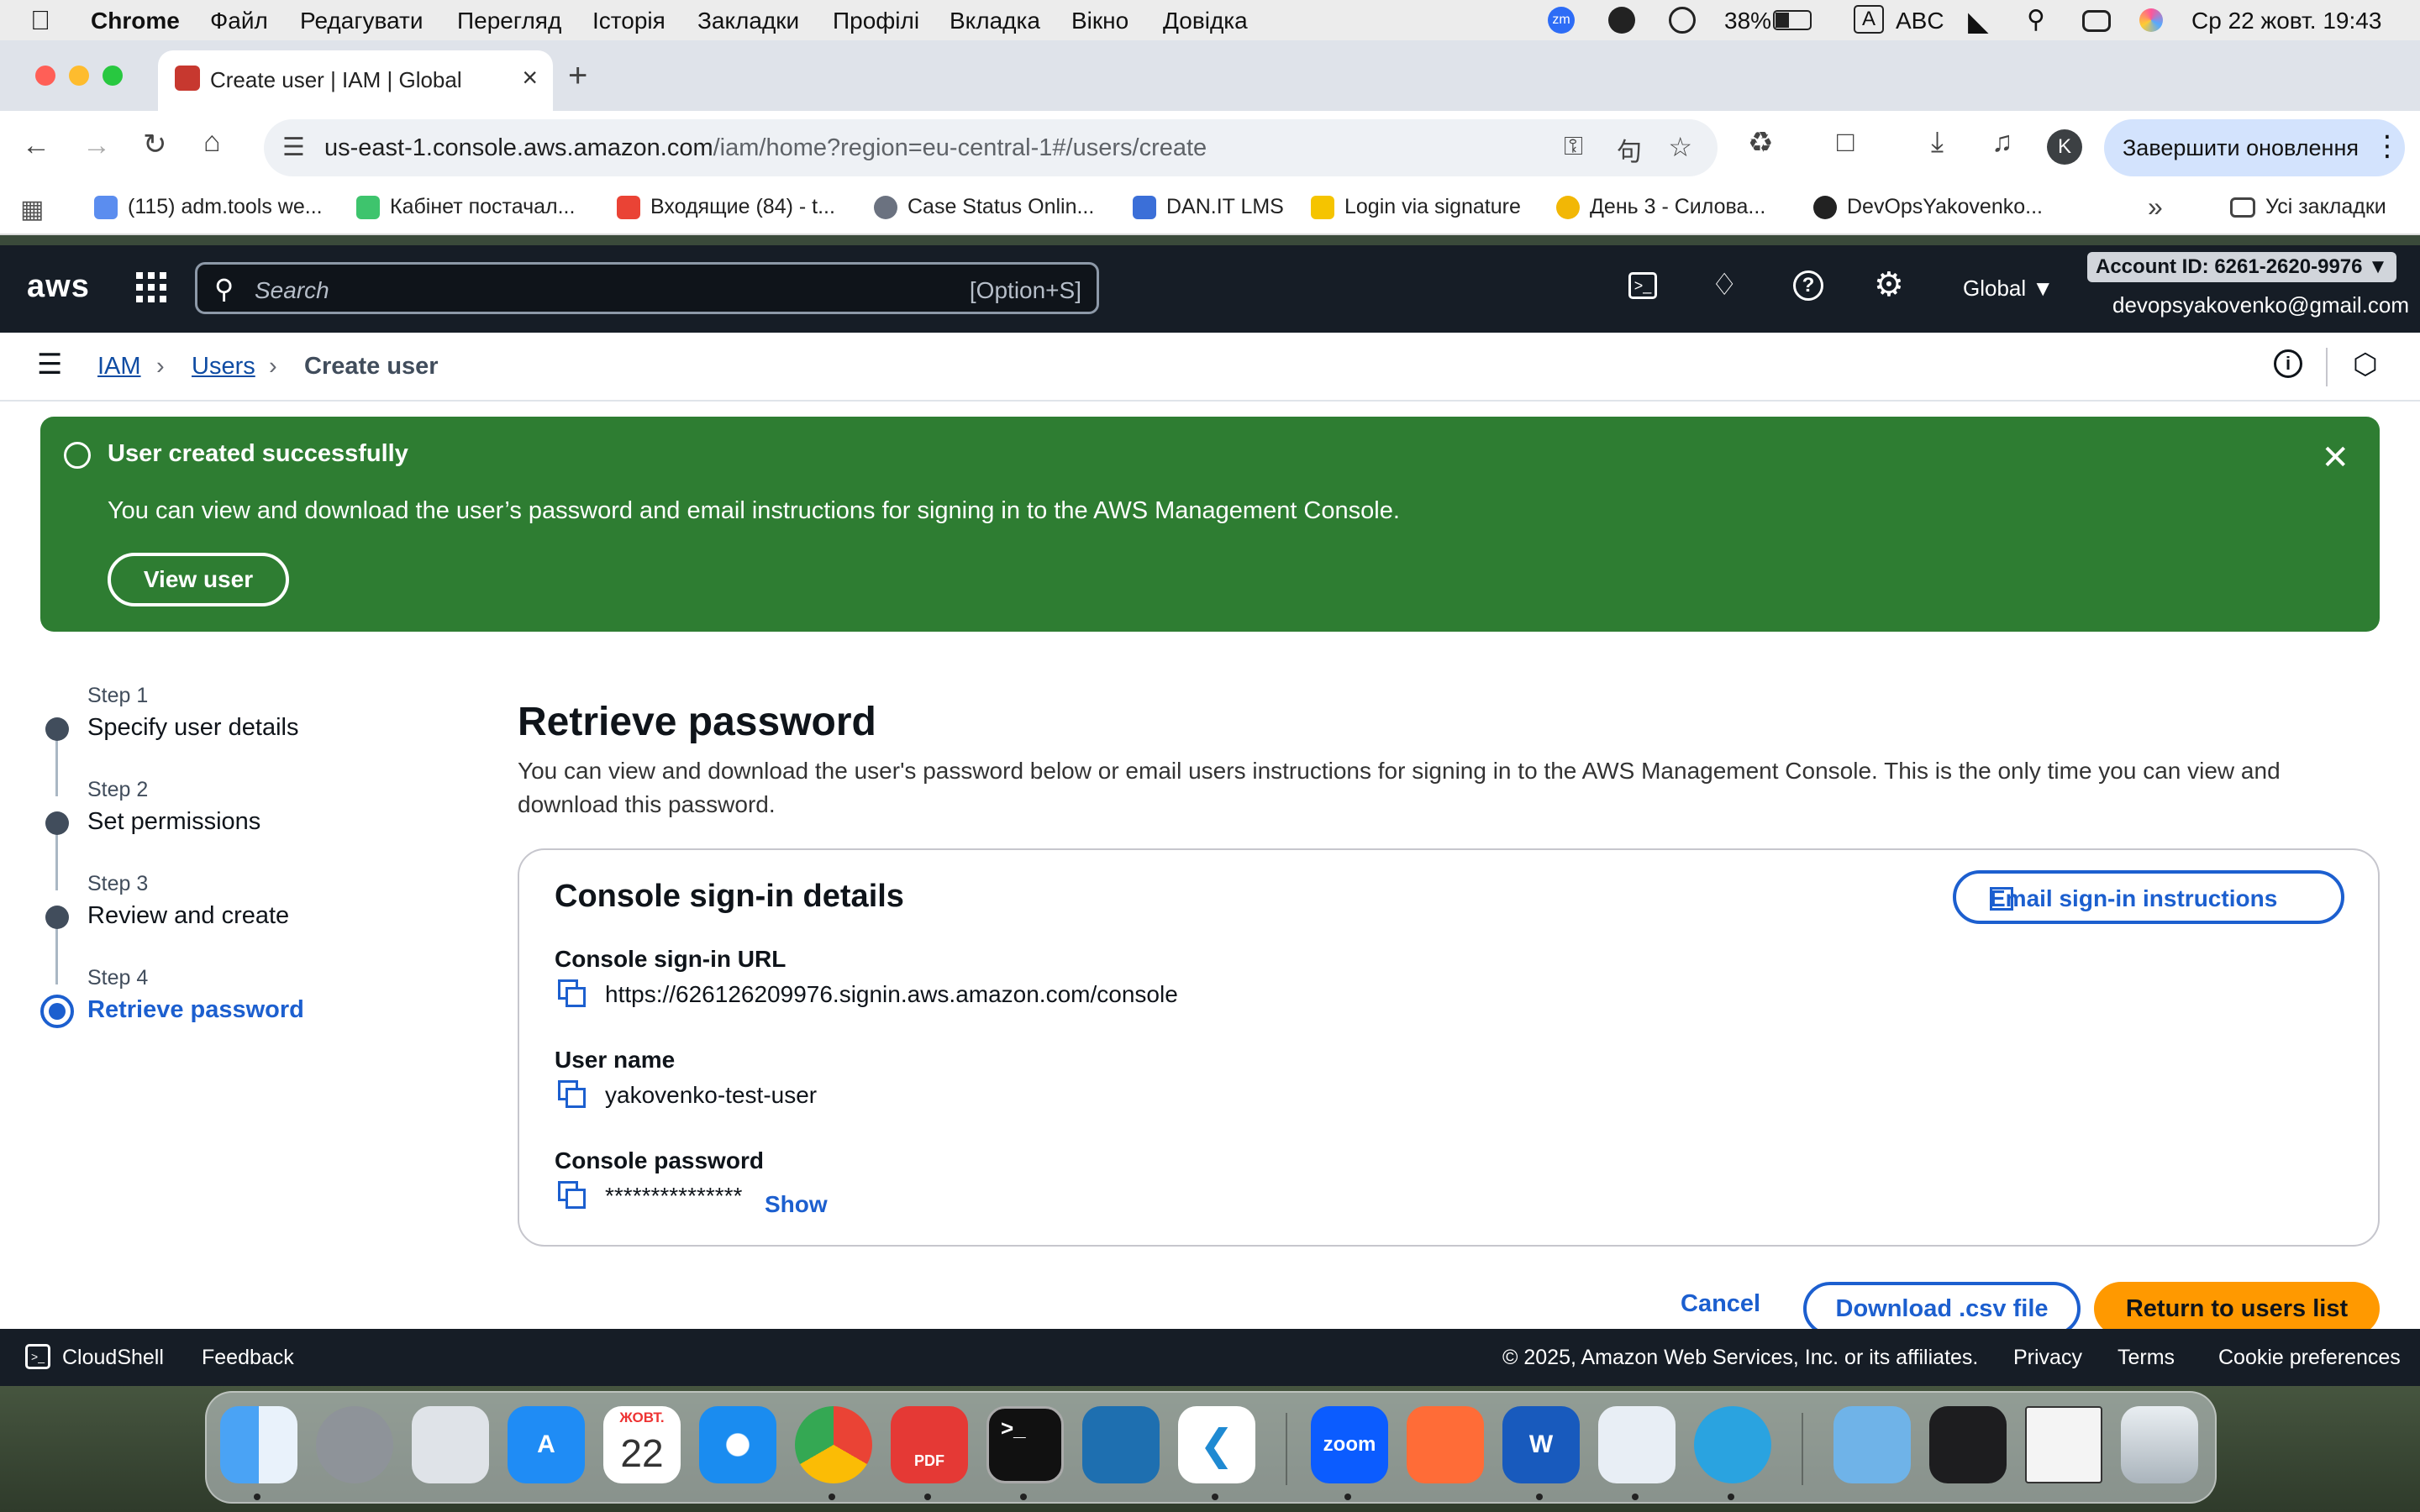 The image size is (2420, 1512). What do you see at coordinates (2148, 897) in the screenshot?
I see `email-sign-in-instructions-button: Email sign-in instructions` at bounding box center [2148, 897].